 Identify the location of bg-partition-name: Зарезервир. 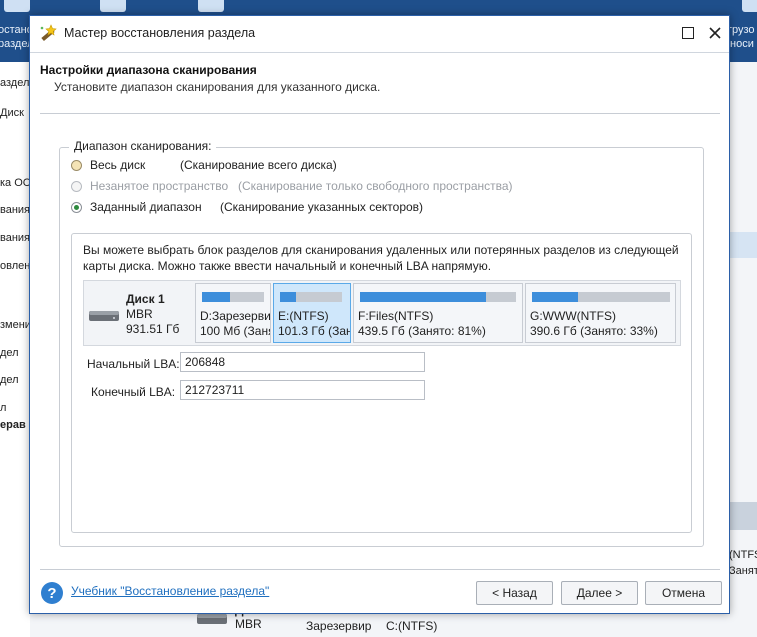
(339, 626).